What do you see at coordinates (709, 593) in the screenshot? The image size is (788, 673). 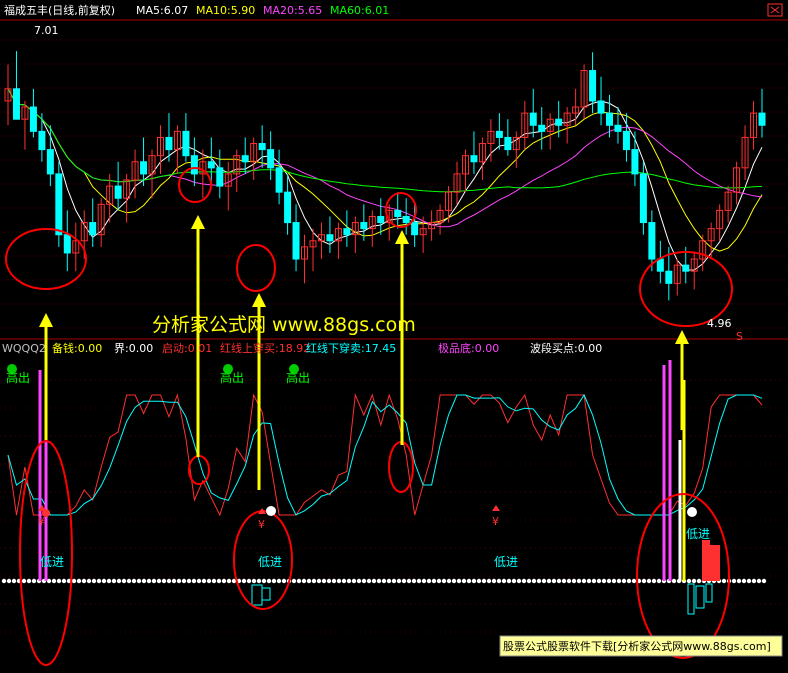 I see `cyan-step-bar` at bounding box center [709, 593].